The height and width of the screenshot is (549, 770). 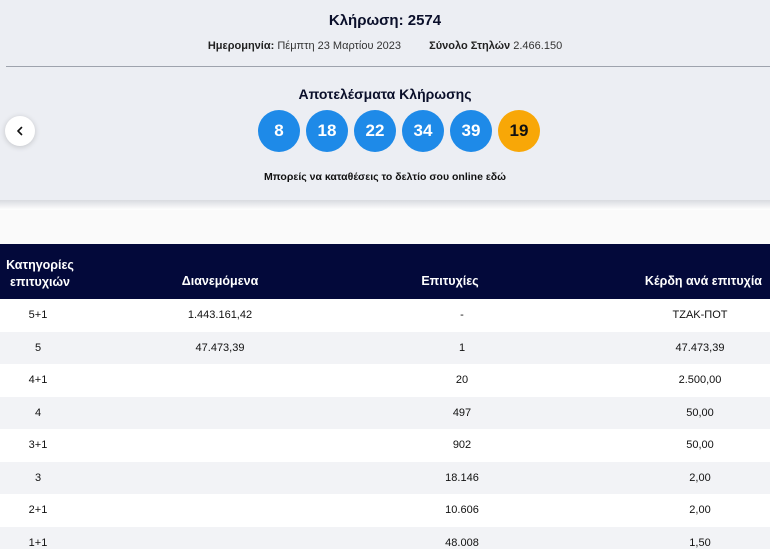 What do you see at coordinates (220, 315) in the screenshot?
I see `row-distributed: 1.443.161,42` at bounding box center [220, 315].